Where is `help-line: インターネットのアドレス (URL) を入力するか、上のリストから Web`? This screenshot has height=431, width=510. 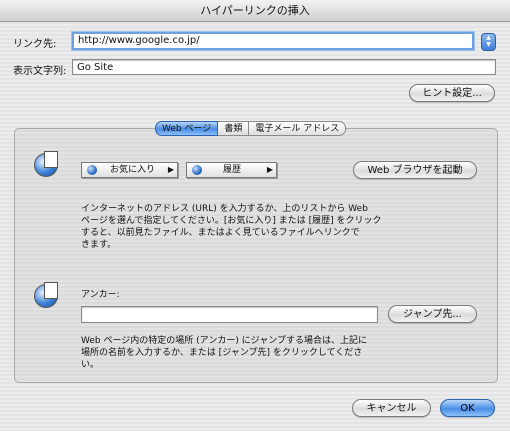
help-line: インターネットのアドレス (URL) を入力するか、上のリストから Web is located at coordinates (224, 209).